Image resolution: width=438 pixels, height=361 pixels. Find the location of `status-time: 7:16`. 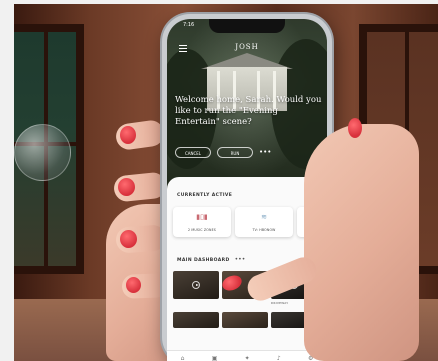

status-time: 7:16 is located at coordinates (189, 25).